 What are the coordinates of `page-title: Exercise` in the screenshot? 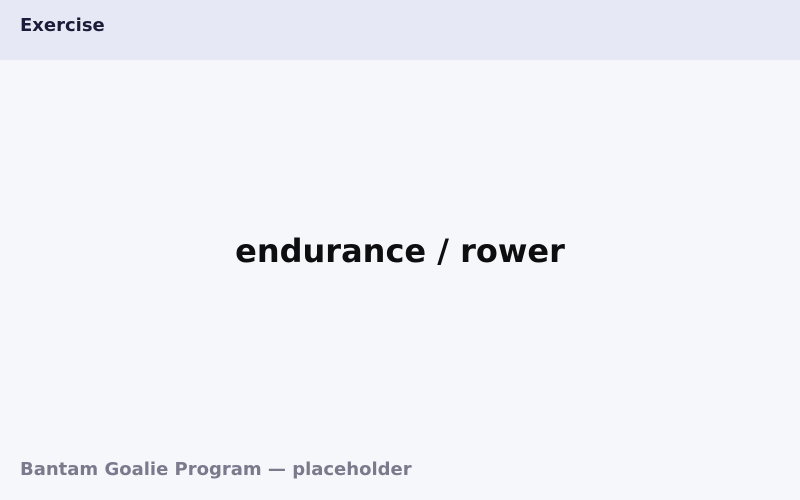 It's located at (62, 25).